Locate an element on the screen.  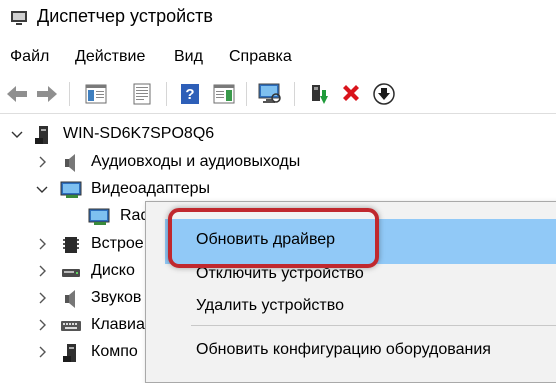
highlight-callout is located at coordinates (273, 238).